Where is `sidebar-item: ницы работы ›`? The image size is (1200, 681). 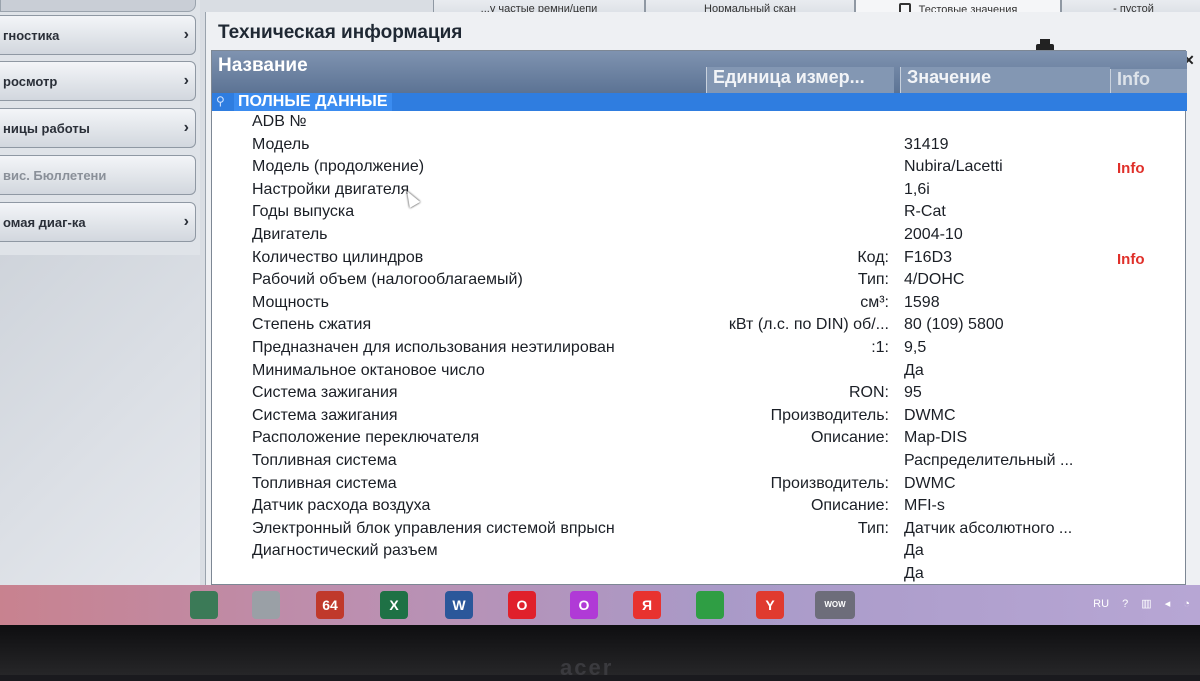 sidebar-item: ницы работы › is located at coordinates (98, 128).